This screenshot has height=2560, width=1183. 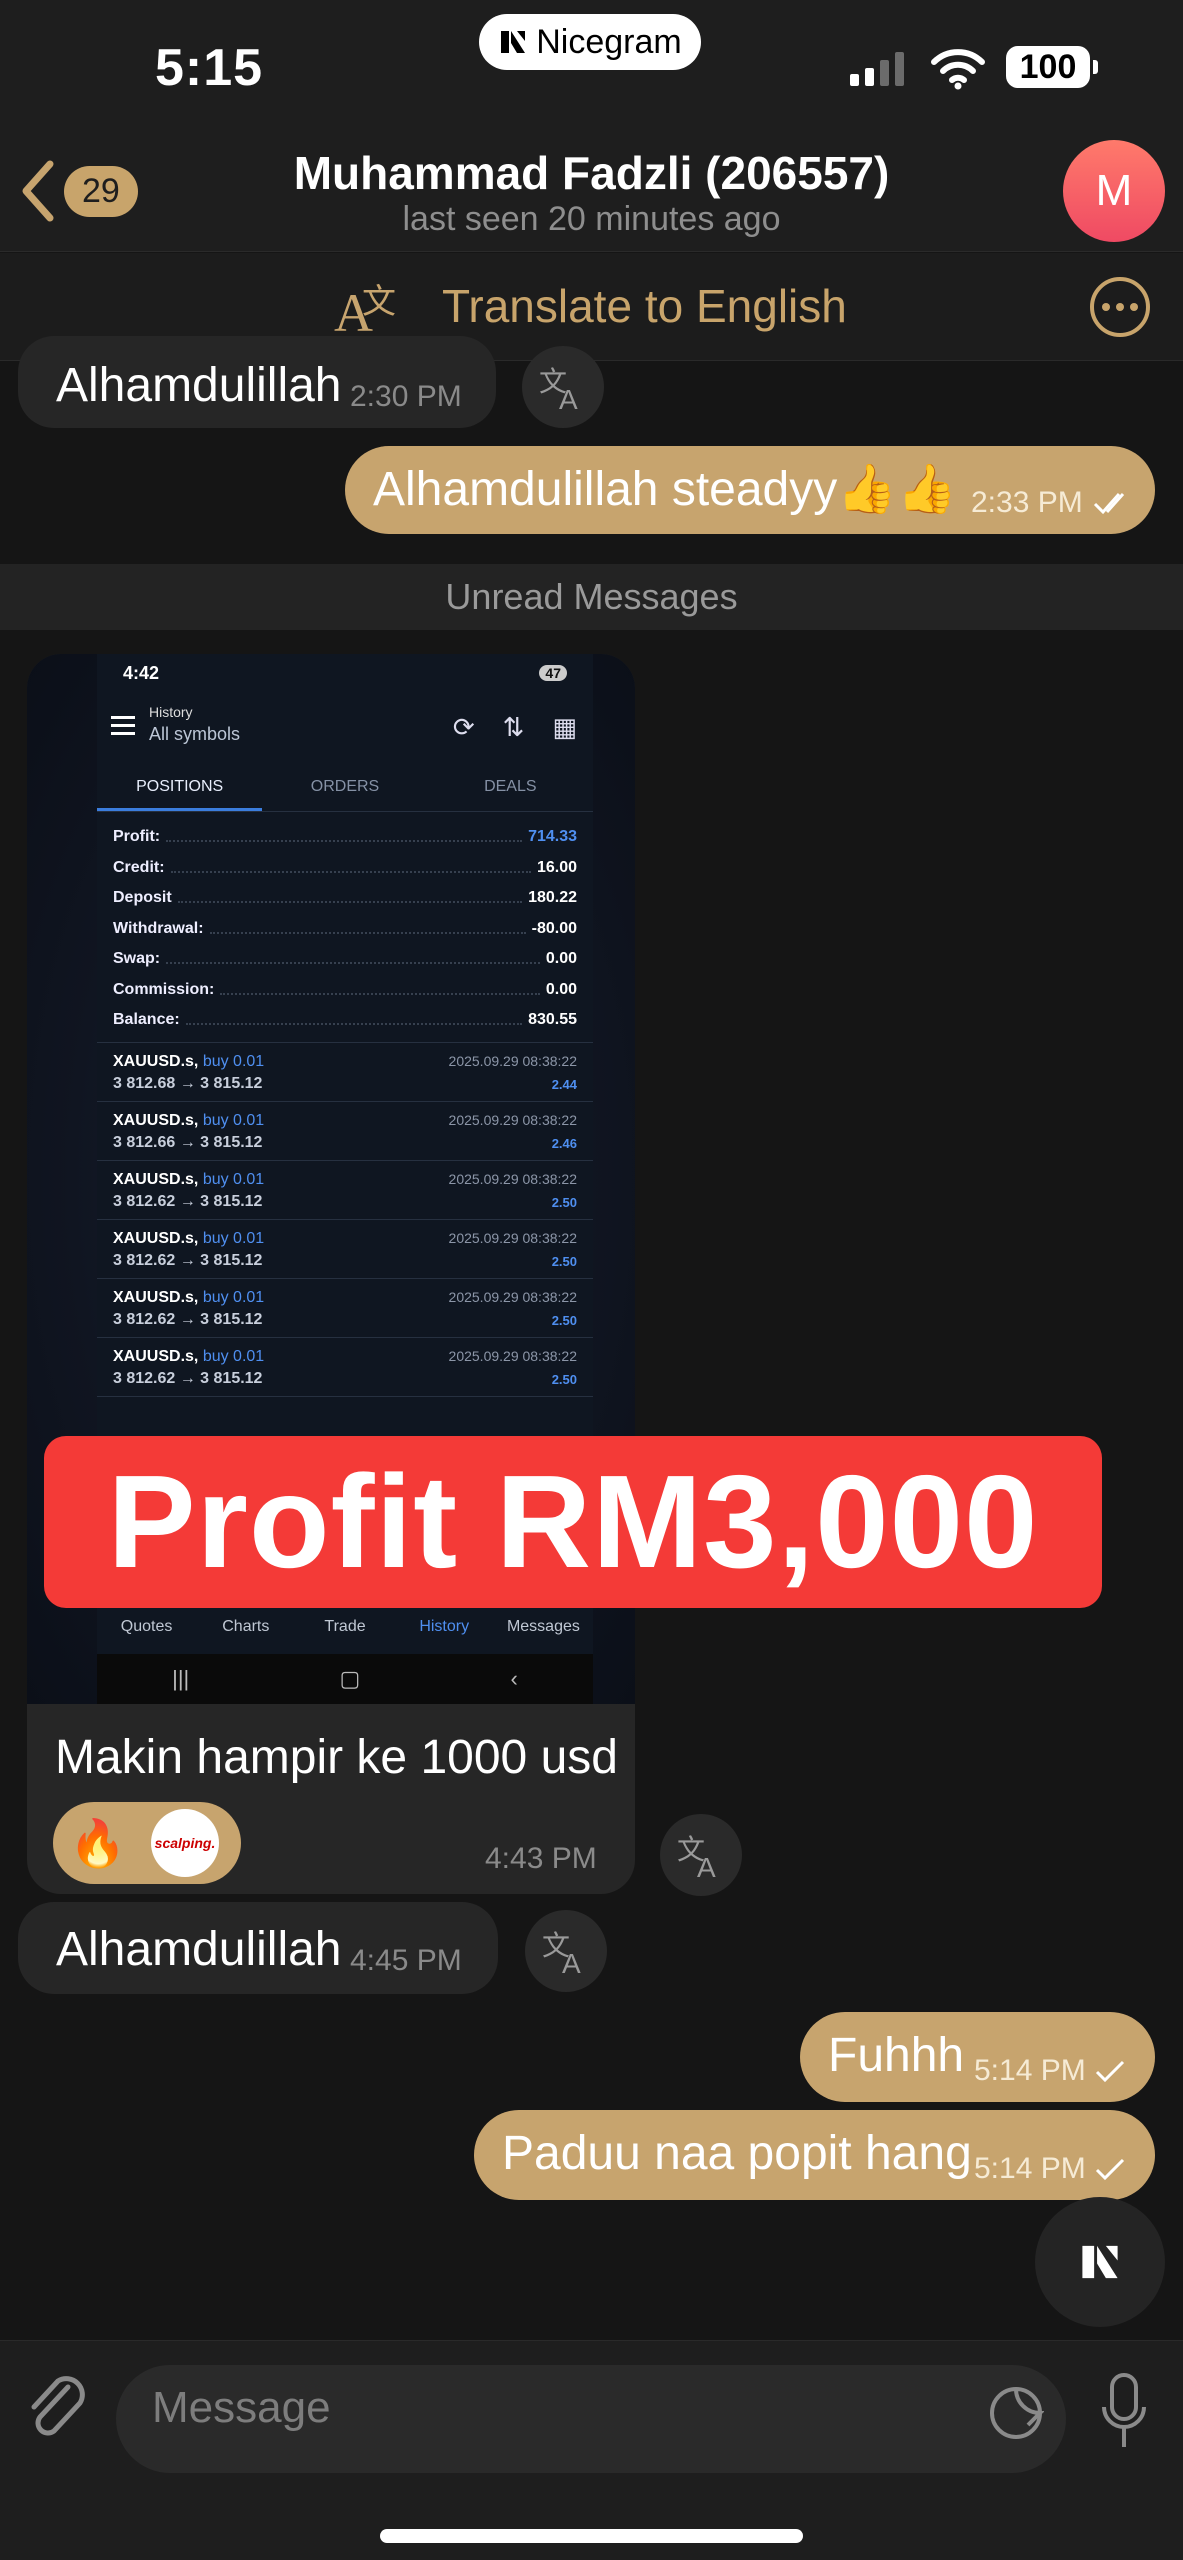 What do you see at coordinates (877, 69) in the screenshot?
I see `cellular-signal-icon` at bounding box center [877, 69].